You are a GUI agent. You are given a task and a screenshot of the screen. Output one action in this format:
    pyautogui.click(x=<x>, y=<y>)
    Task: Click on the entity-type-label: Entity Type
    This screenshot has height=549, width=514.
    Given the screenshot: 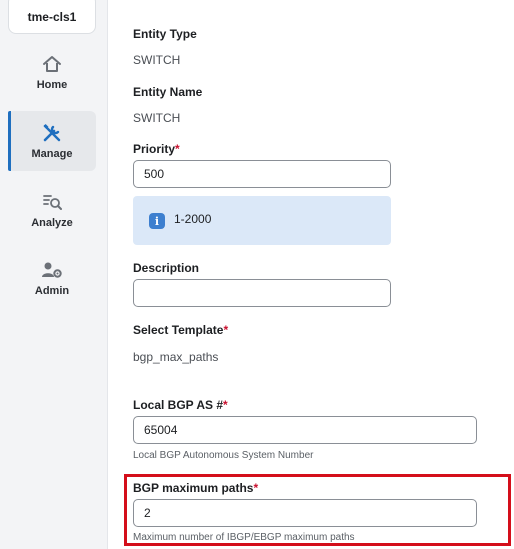 What is the action you would take?
    pyautogui.click(x=165, y=34)
    